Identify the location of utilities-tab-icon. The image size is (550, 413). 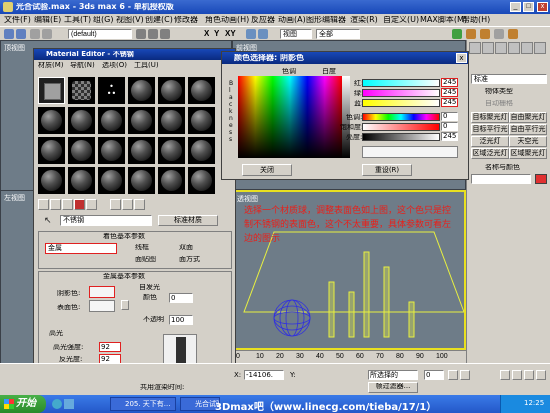
(540, 48).